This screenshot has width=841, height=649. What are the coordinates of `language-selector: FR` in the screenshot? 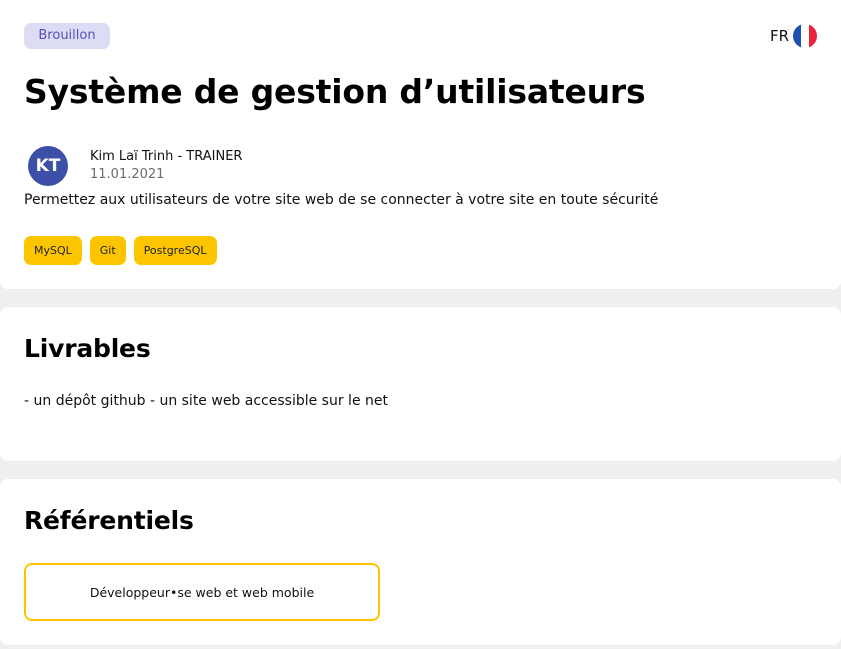 It's located at (793, 36).